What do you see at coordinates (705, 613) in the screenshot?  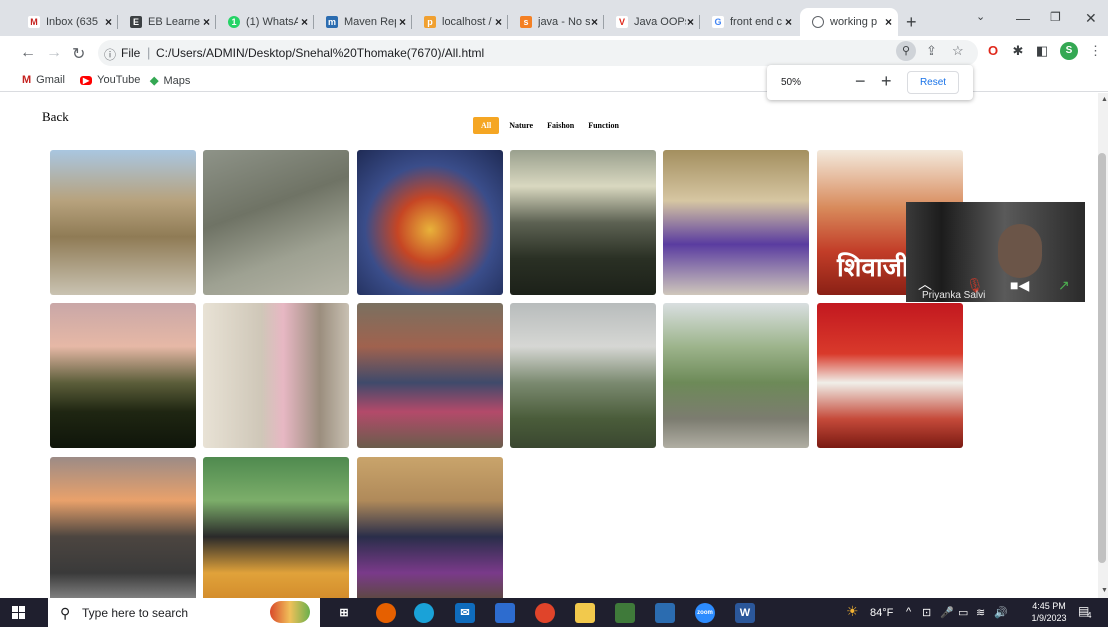 I see `zoom-icon: zoom` at bounding box center [705, 613].